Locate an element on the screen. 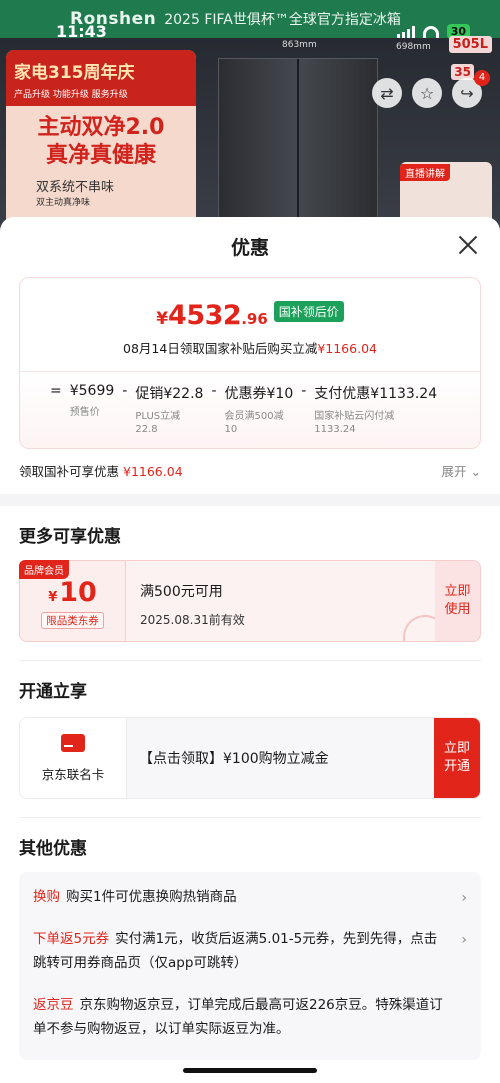  status-time: 11:43 is located at coordinates (81, 31).